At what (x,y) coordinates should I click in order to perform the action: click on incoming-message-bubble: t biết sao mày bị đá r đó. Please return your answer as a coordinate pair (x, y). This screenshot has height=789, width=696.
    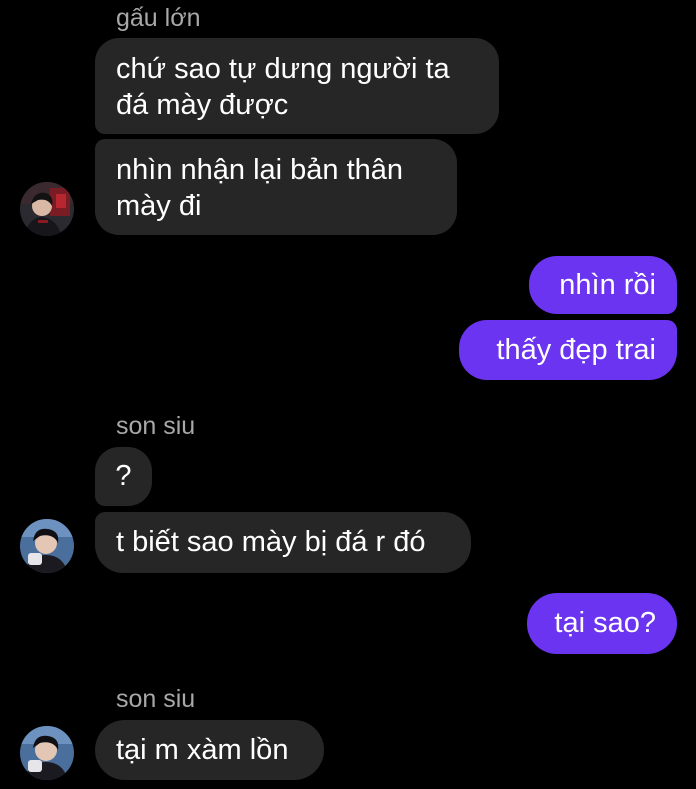
    Looking at the image, I should click on (283, 542).